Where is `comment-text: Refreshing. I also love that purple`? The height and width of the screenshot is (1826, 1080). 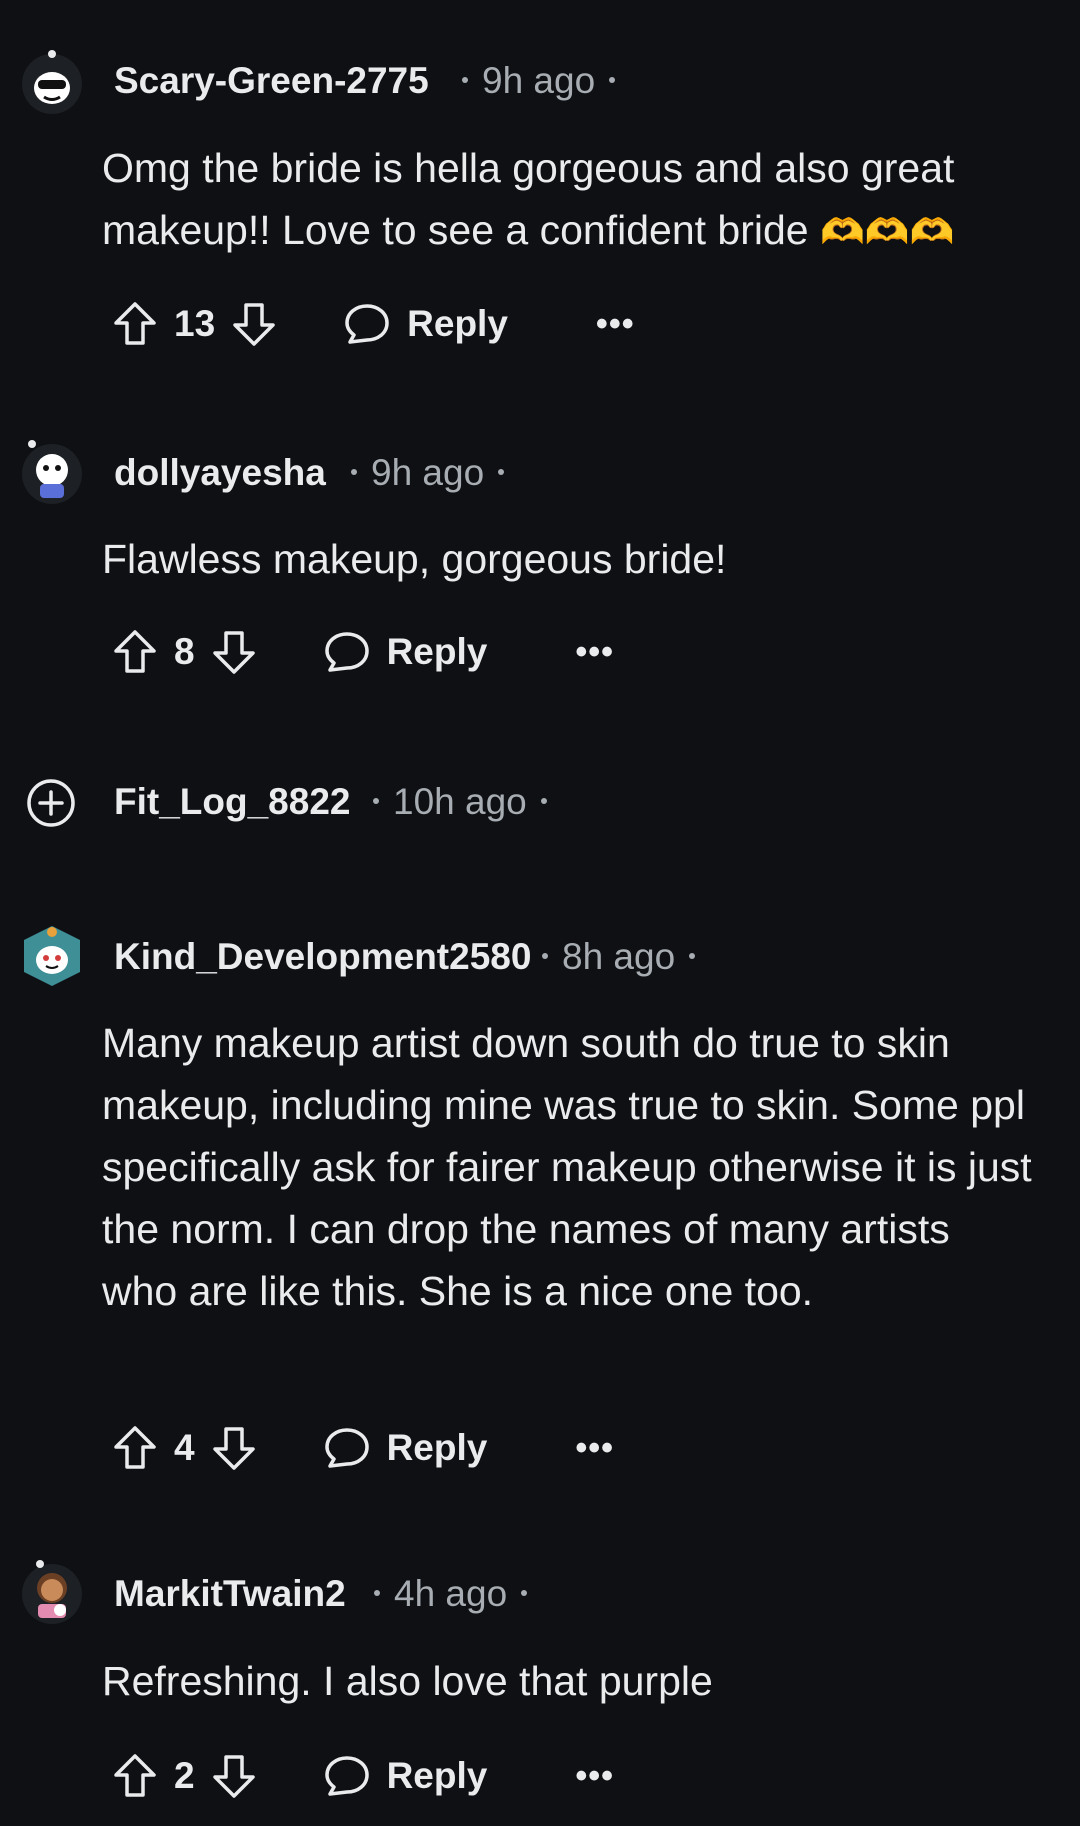 comment-text: Refreshing. I also love that purple is located at coordinates (407, 1681).